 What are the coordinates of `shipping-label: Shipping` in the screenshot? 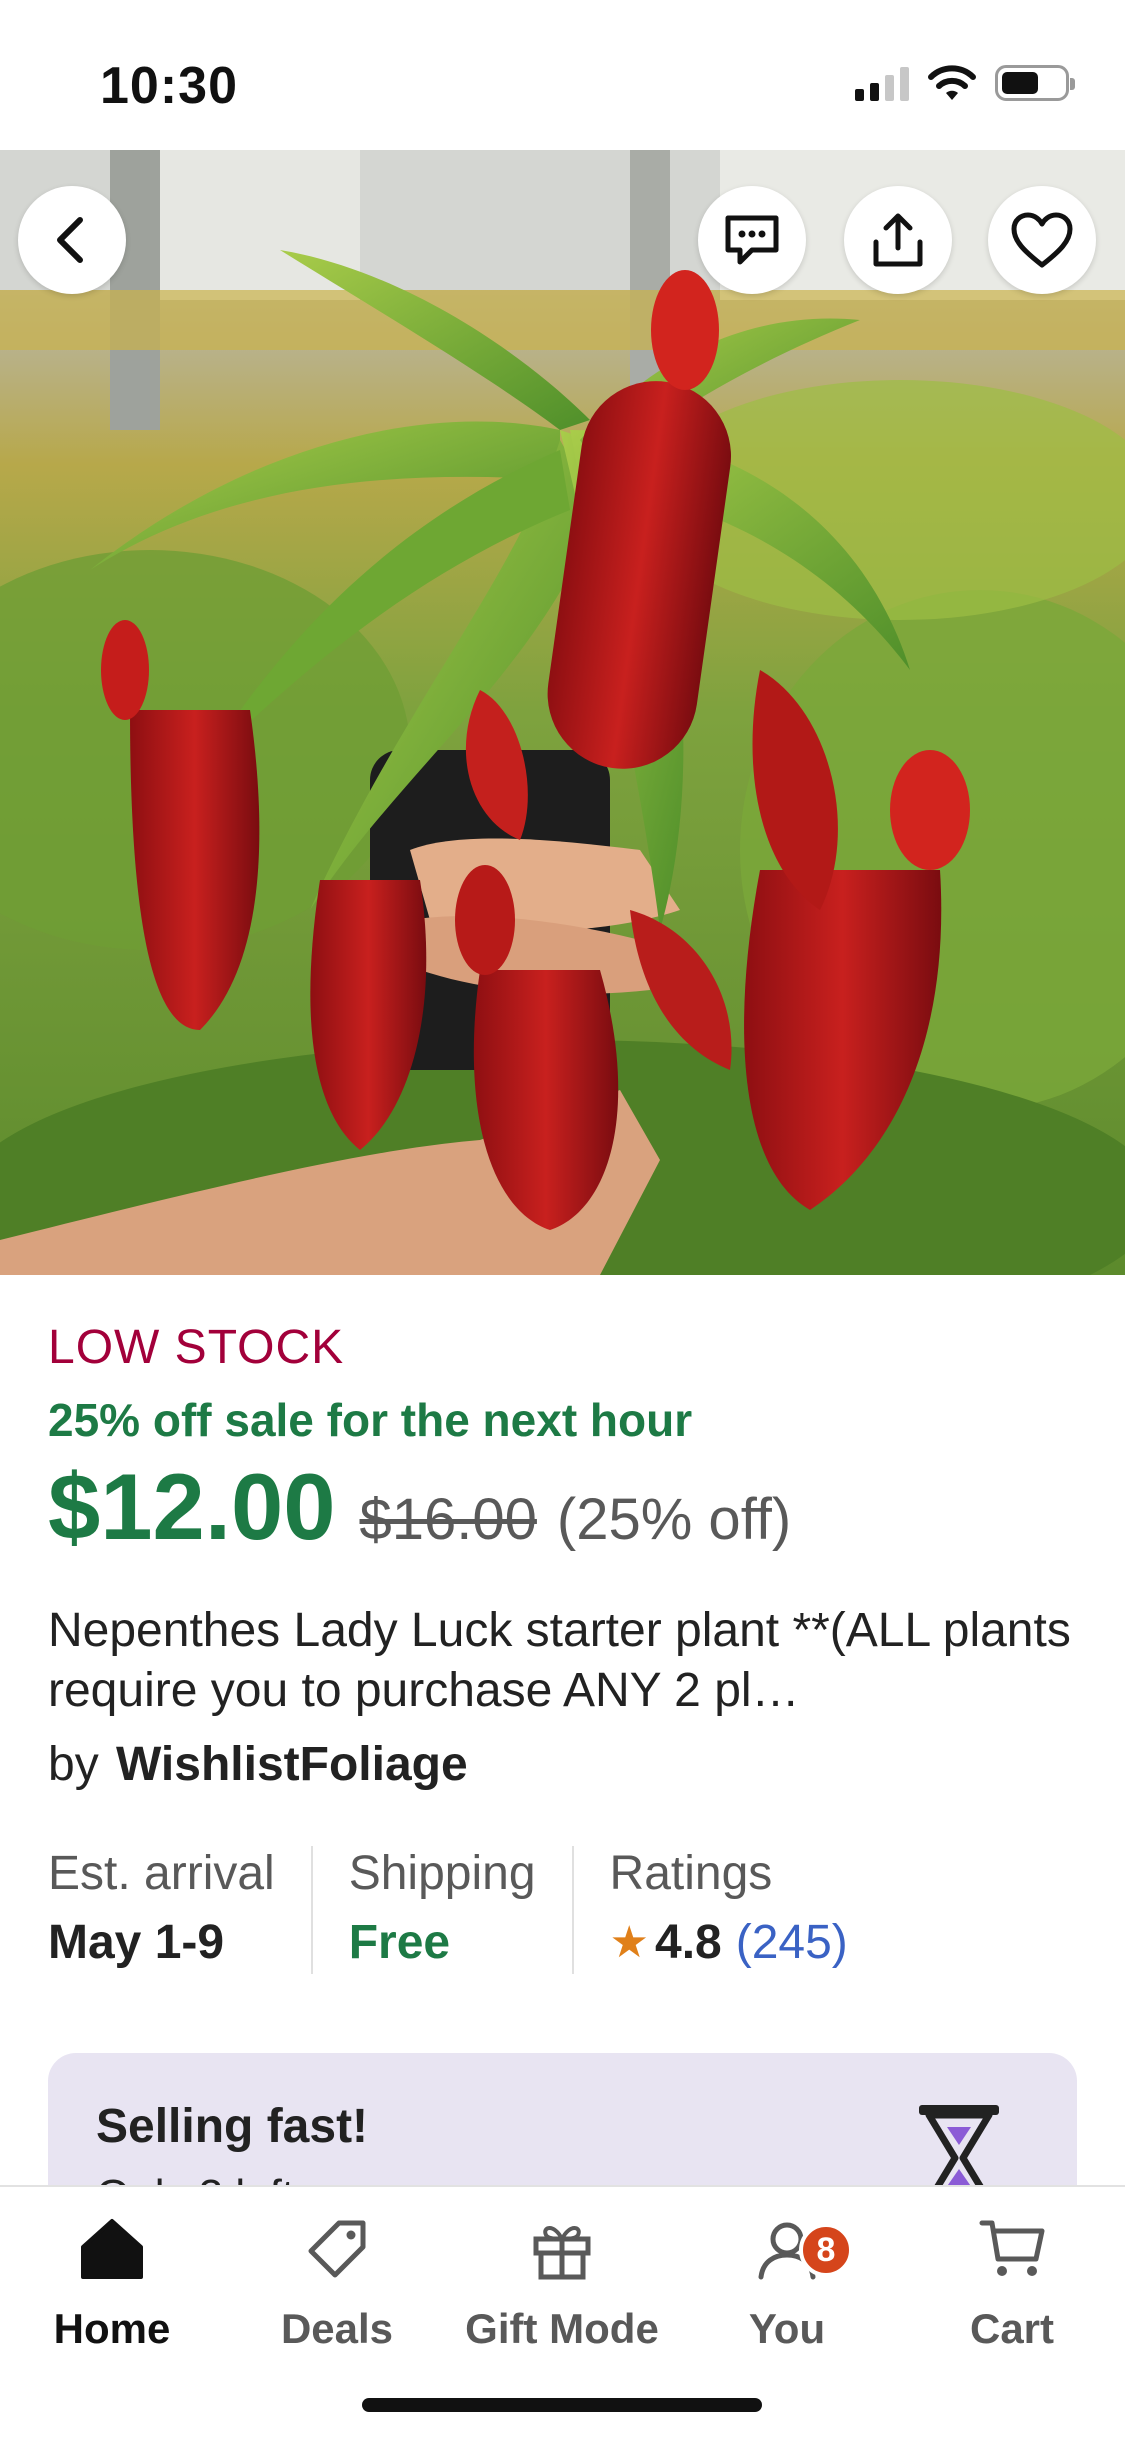 It's located at (442, 1873).